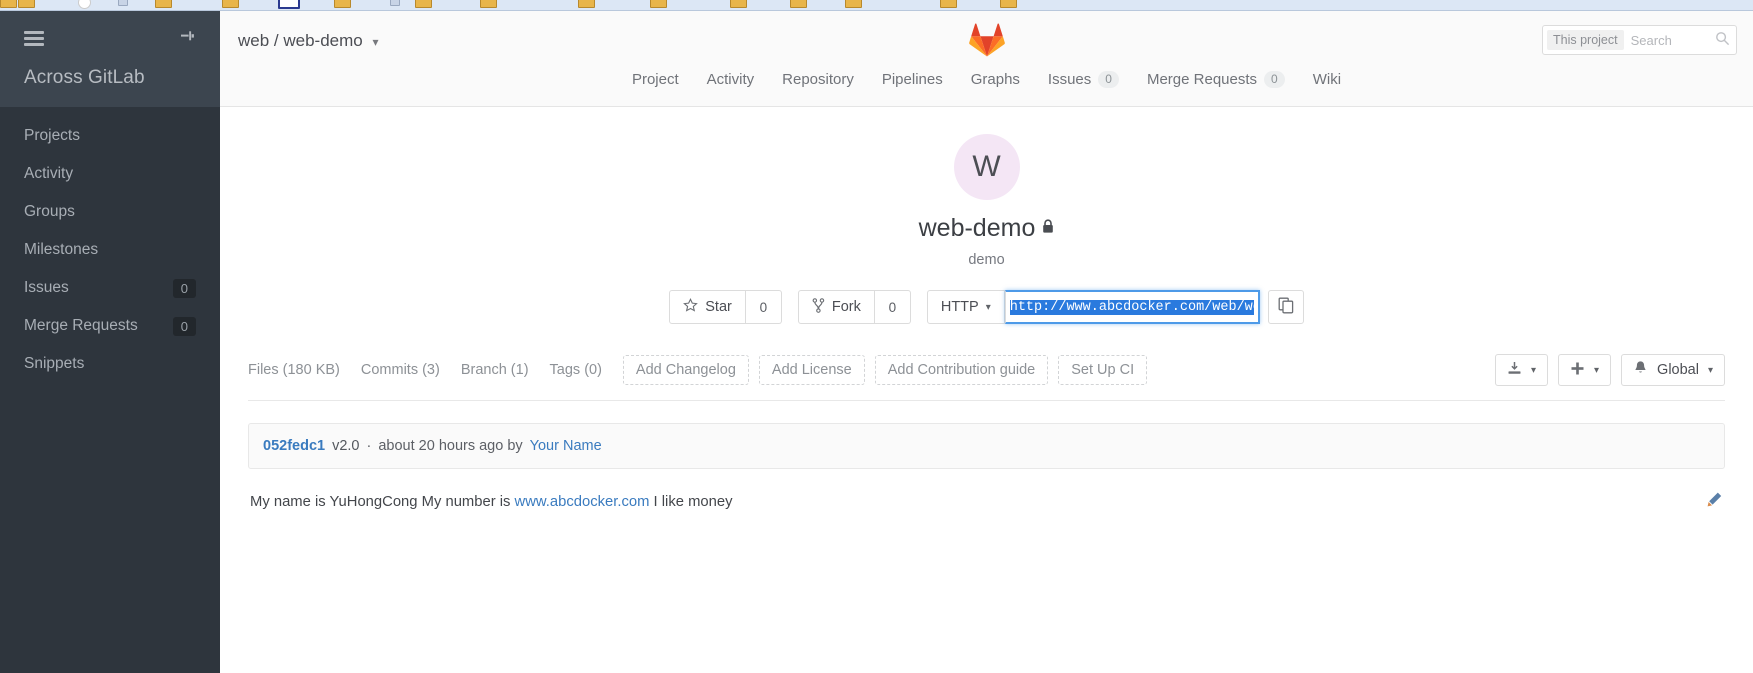 Image resolution: width=1753 pixels, height=673 pixels. What do you see at coordinates (187, 38) in the screenshot?
I see `pin-icon` at bounding box center [187, 38].